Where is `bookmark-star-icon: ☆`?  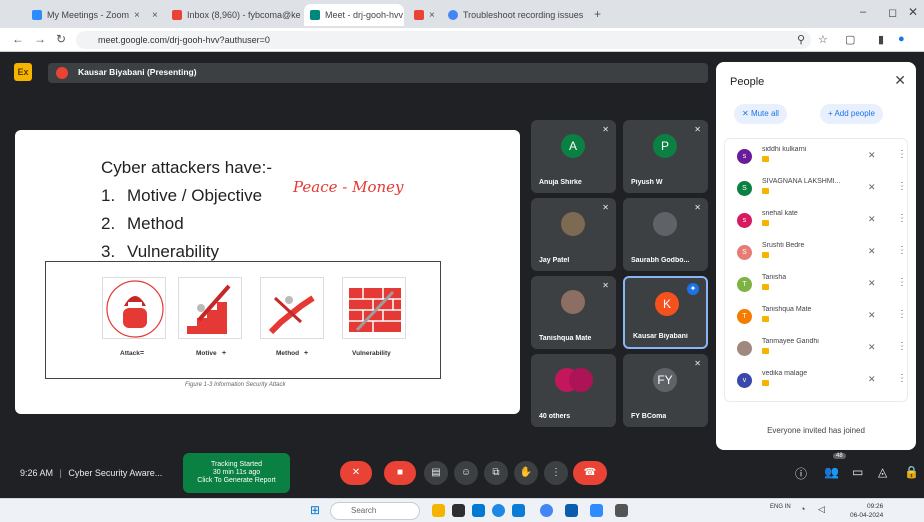
bookmark-star-icon: ☆ is located at coordinates (823, 39).